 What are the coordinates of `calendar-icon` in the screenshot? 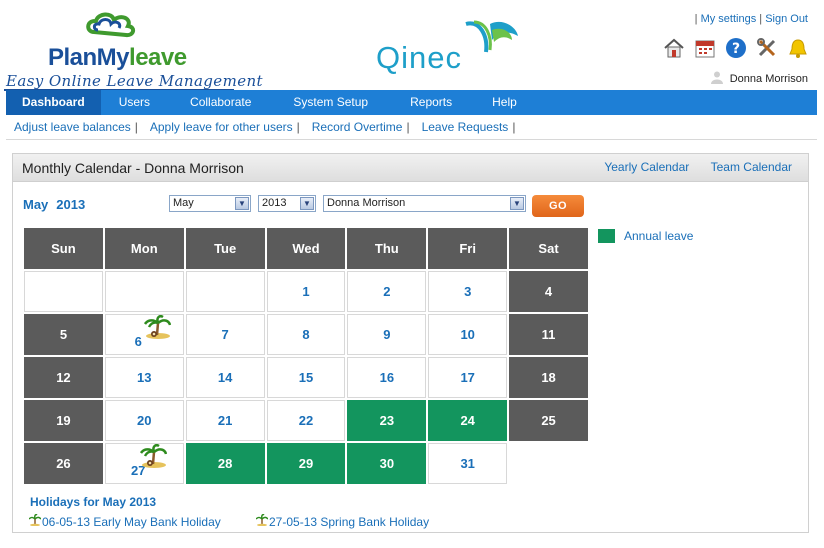 It's located at (704, 47).